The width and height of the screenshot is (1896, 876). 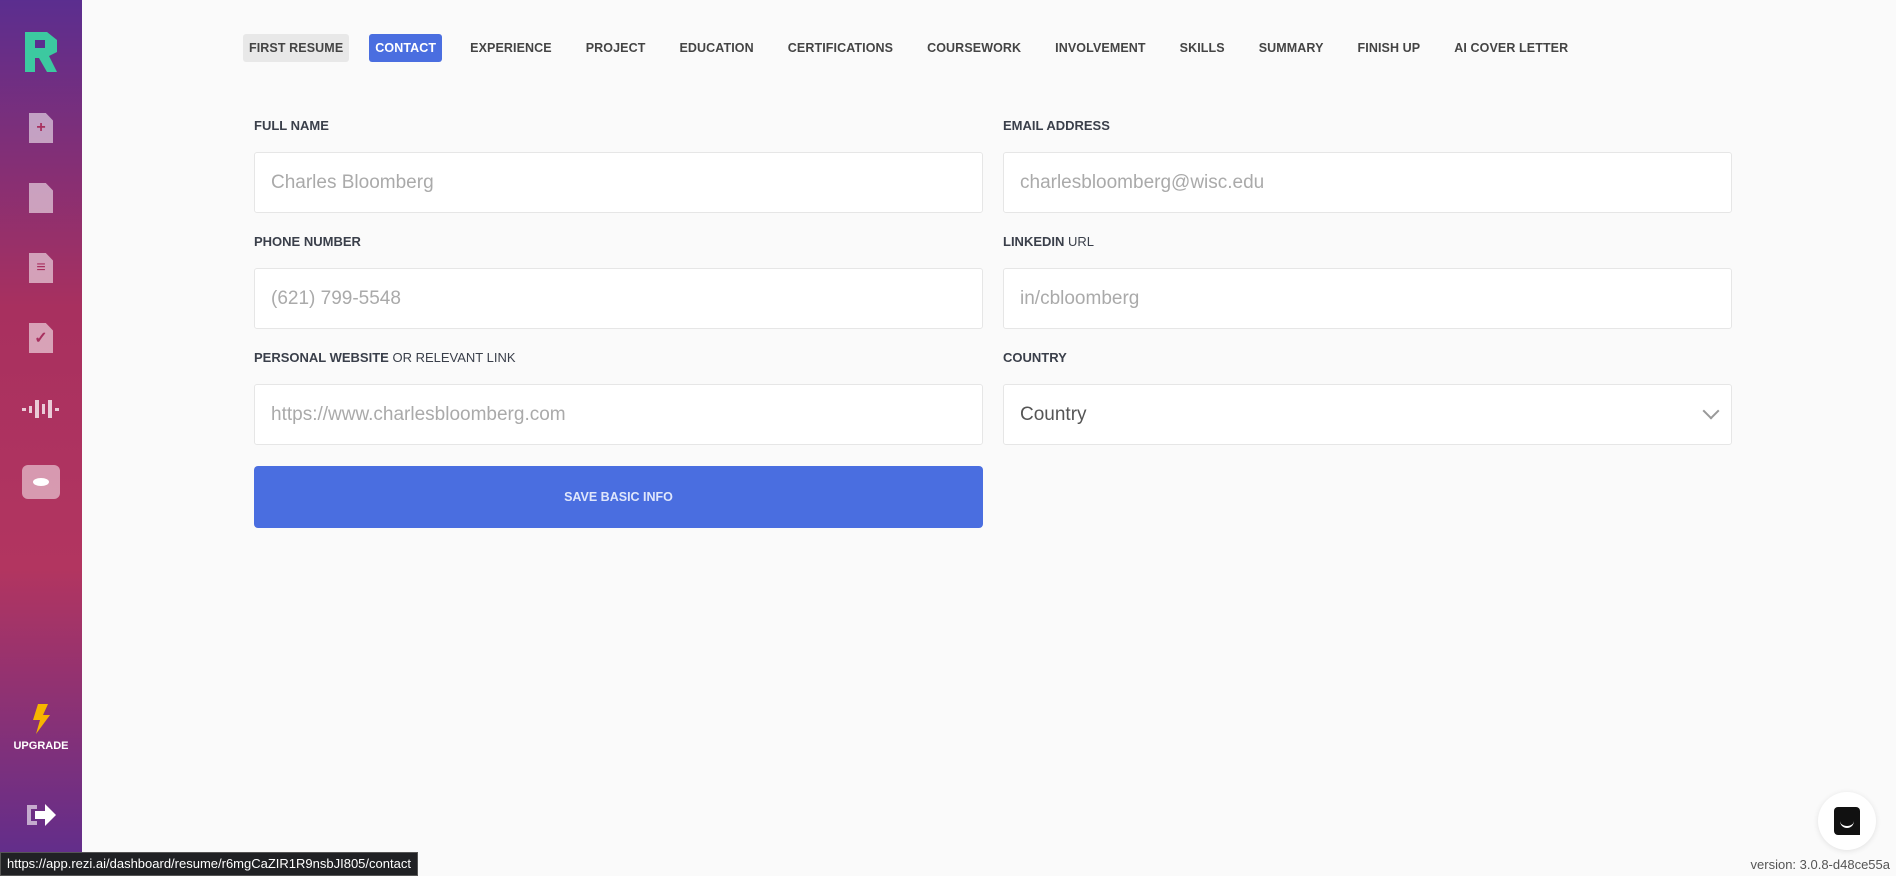 I want to click on chat-button, so click(x=1847, y=821).